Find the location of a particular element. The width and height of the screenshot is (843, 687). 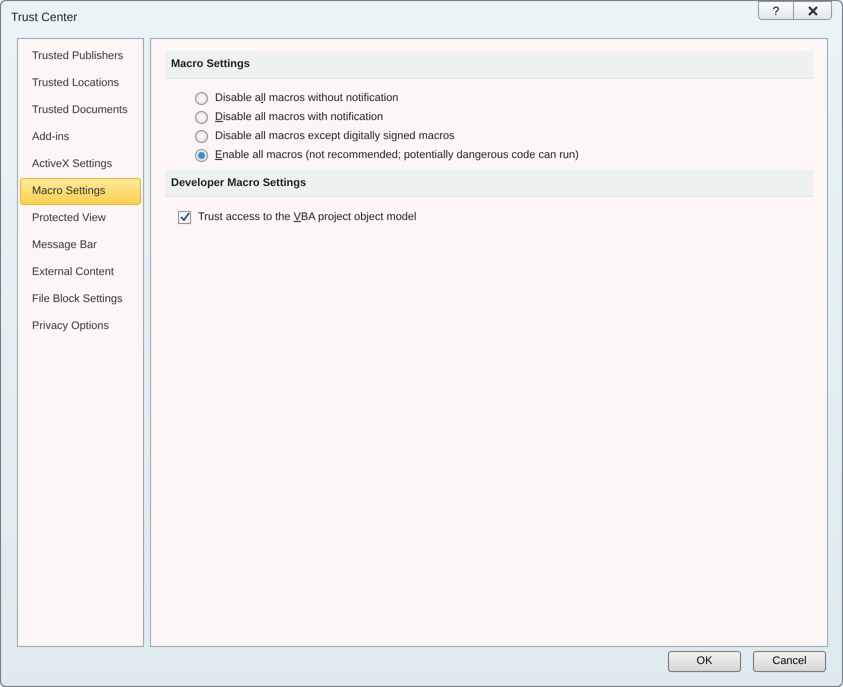

option-label: Disable all macros with notification is located at coordinates (299, 118).